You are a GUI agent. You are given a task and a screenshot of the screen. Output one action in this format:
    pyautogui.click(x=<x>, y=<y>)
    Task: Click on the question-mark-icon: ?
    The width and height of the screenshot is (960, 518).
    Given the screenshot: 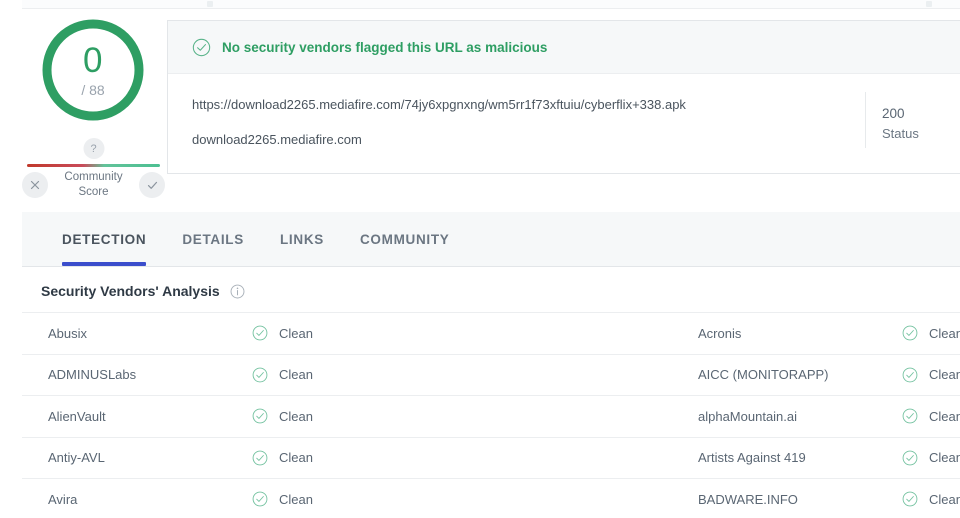 What is the action you would take?
    pyautogui.click(x=93, y=148)
    